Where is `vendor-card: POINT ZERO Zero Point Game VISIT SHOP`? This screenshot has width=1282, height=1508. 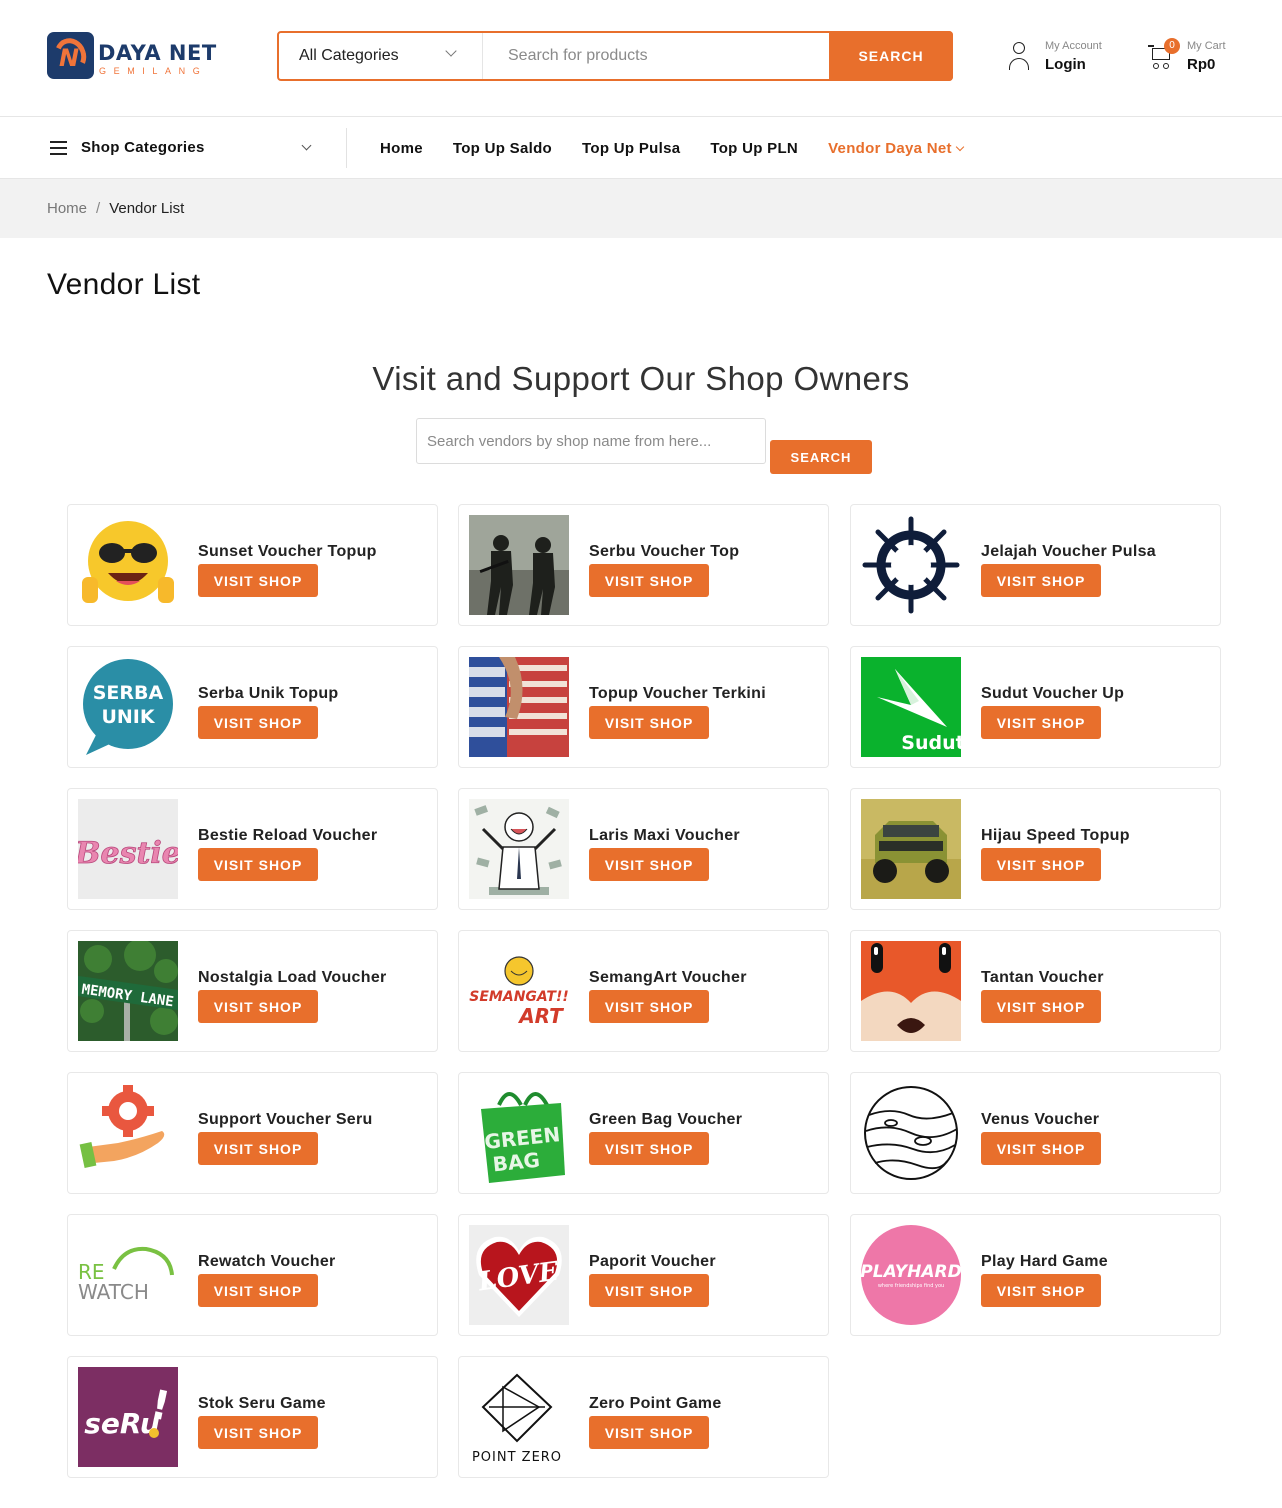
vendor-card: POINT ZERO Zero Point Game VISIT SHOP is located at coordinates (643, 1417).